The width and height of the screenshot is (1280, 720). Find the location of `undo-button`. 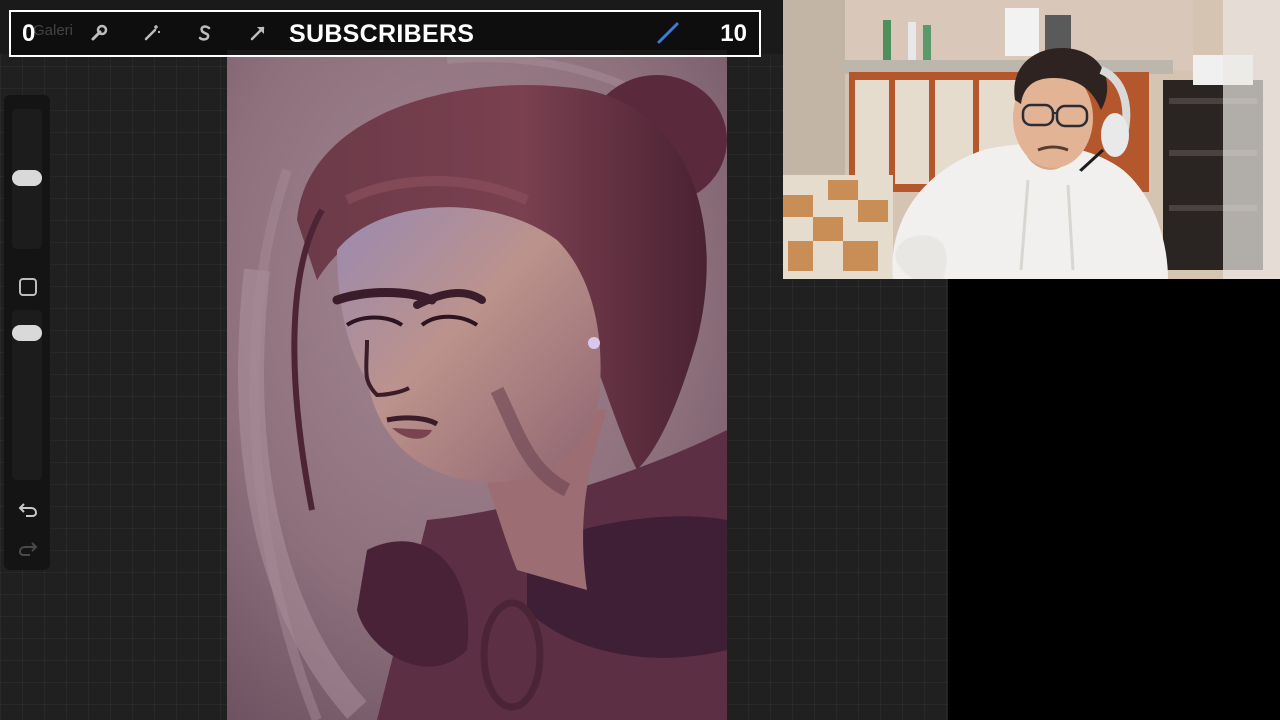

undo-button is located at coordinates (28, 510).